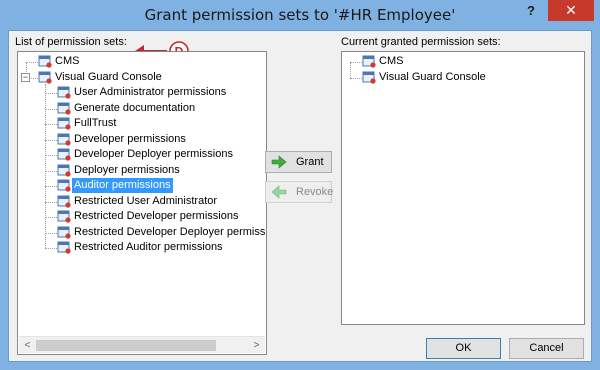  Describe the element at coordinates (153, 154) in the screenshot. I see `tree-item-label: Developer Deployer permissions` at that location.